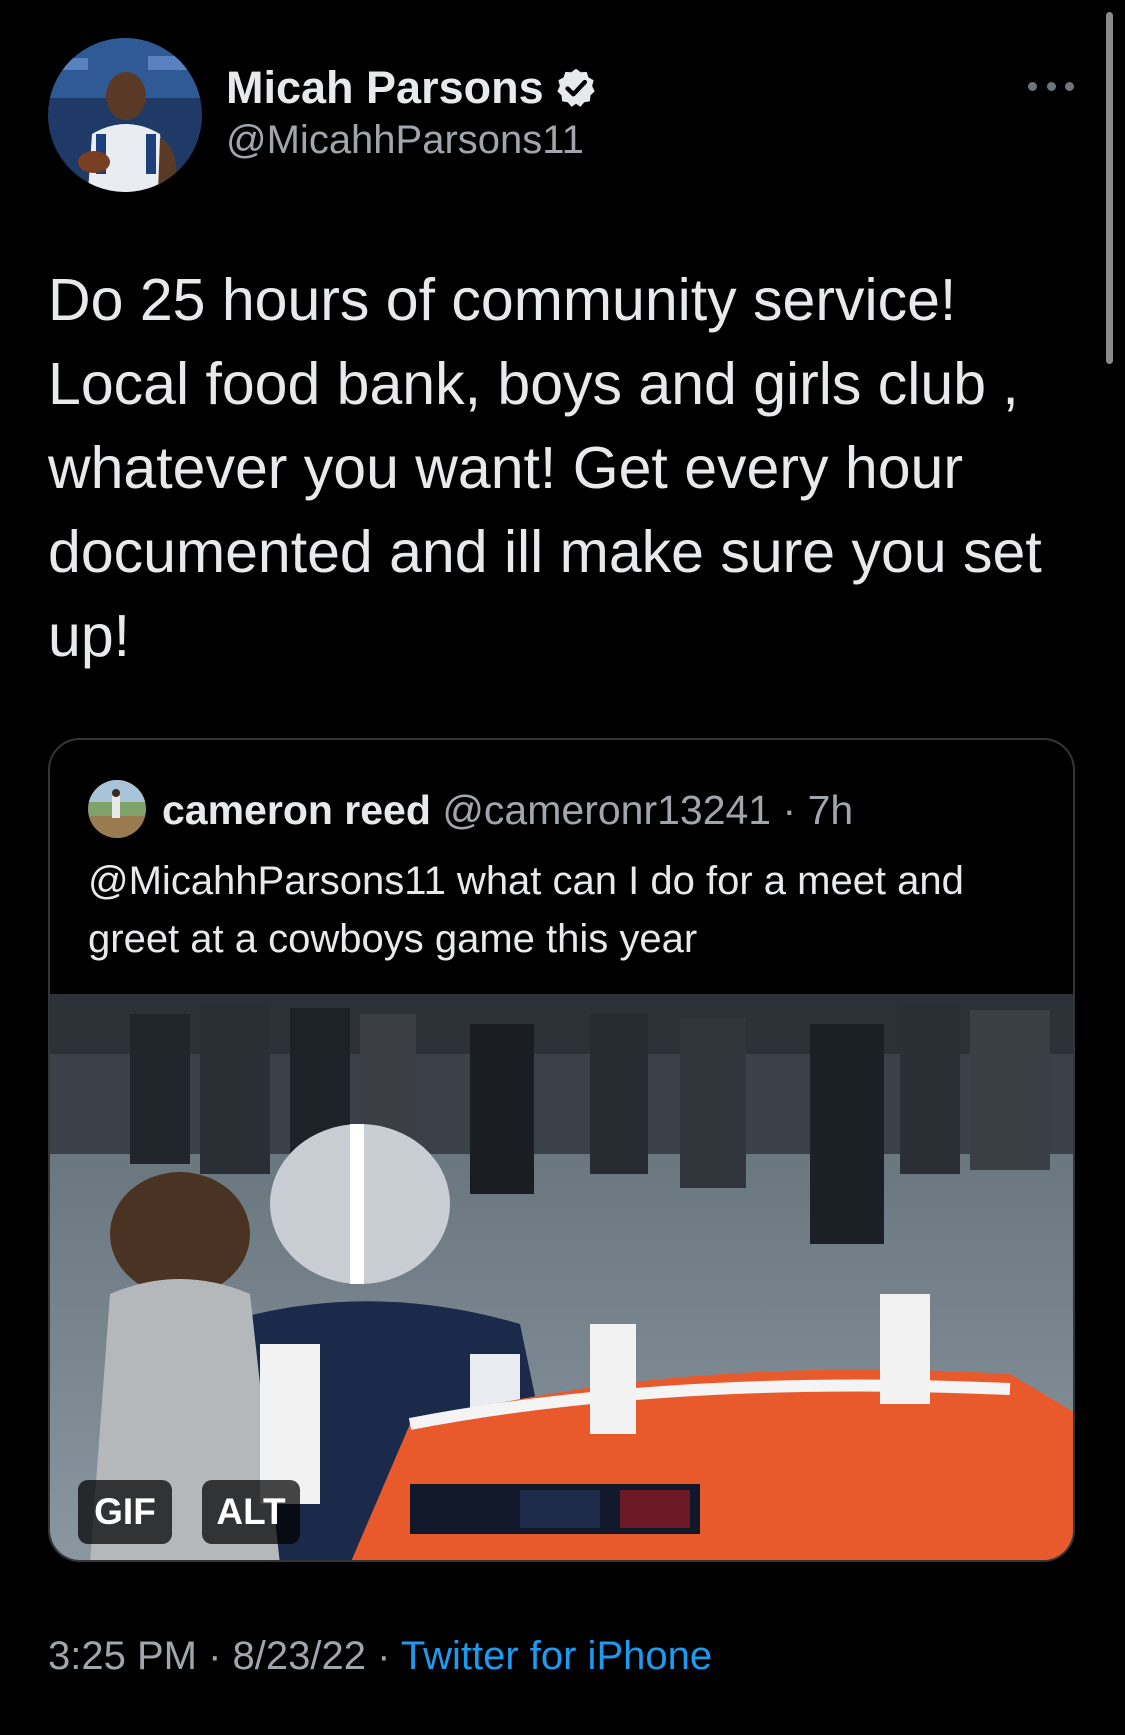  Describe the element at coordinates (251, 1512) in the screenshot. I see `alt-text-button: ALT` at that location.